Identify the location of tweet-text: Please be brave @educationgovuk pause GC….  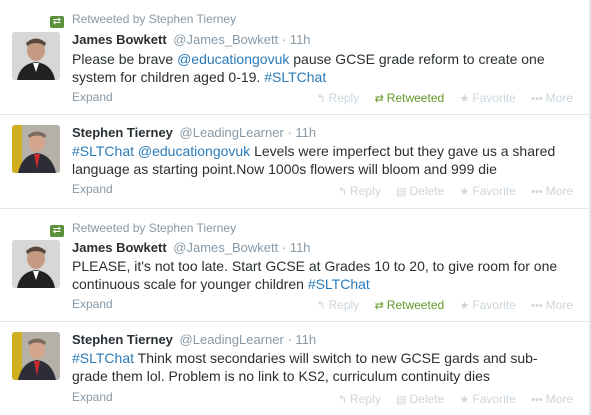
(308, 68).